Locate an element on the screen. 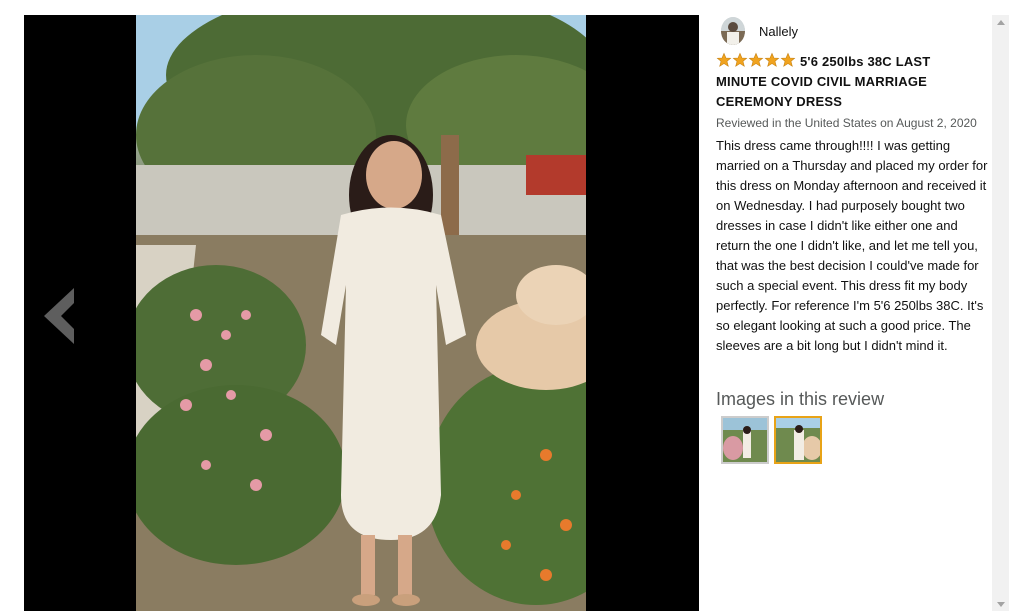 This screenshot has height=611, width=1031. image-thumbnail is located at coordinates (745, 440).